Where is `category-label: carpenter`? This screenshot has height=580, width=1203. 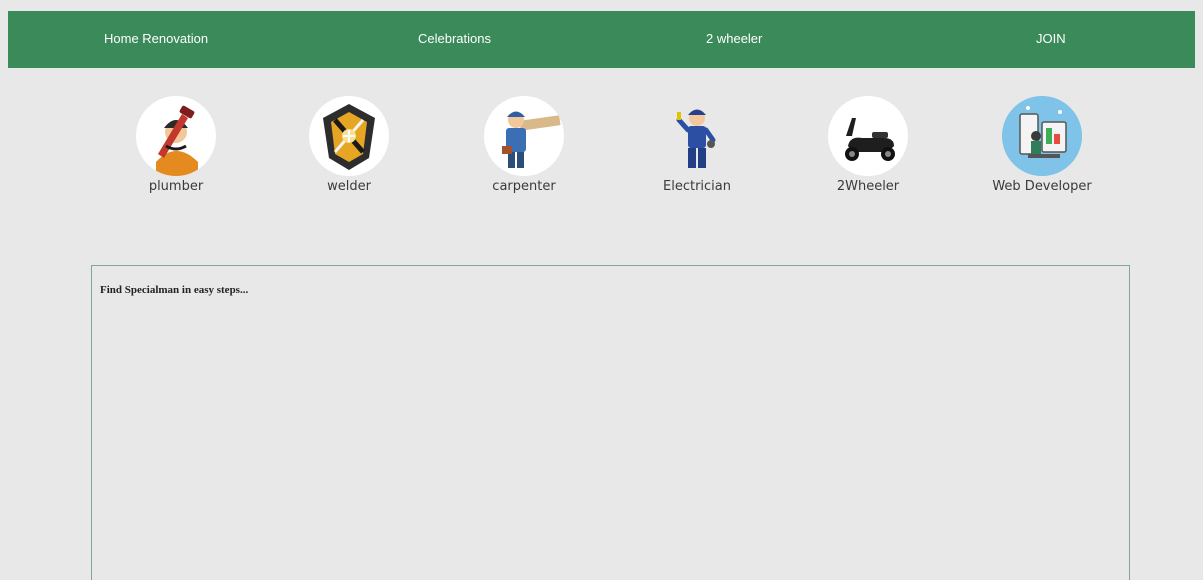 category-label: carpenter is located at coordinates (524, 186).